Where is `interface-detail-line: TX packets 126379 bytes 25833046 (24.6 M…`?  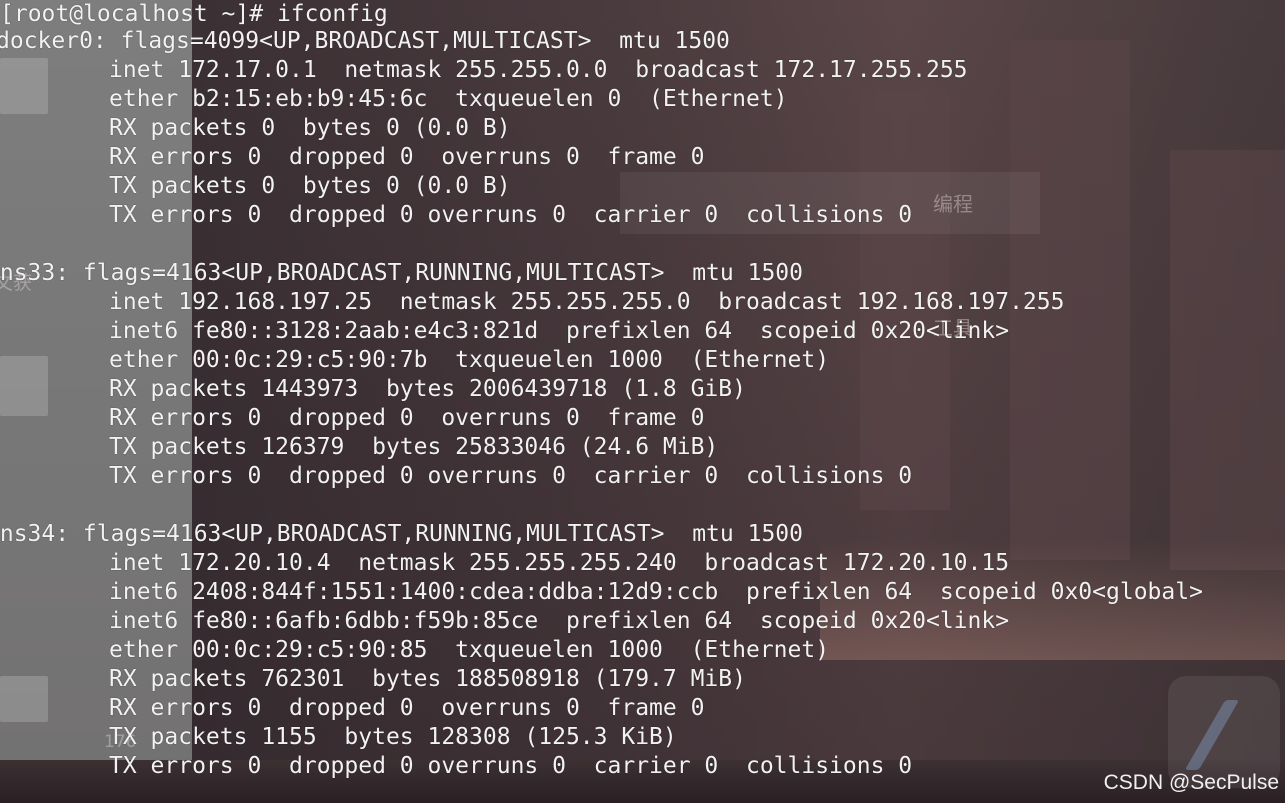 interface-detail-line: TX packets 126379 bytes 25833046 (24.6 M… is located at coordinates (414, 447).